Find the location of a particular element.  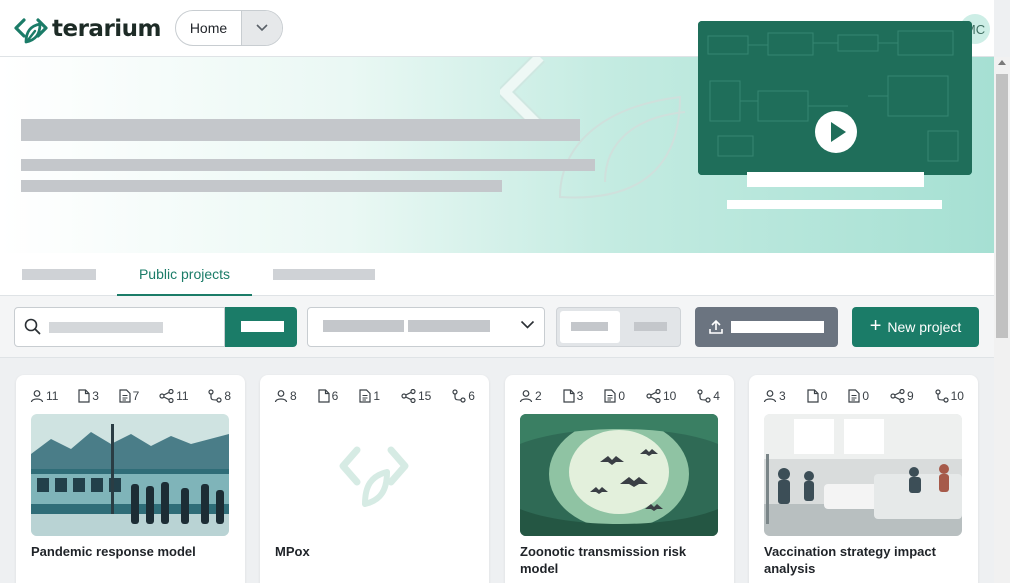

project-card: 8 6 1 15 6 MPox is located at coordinates (374, 479).